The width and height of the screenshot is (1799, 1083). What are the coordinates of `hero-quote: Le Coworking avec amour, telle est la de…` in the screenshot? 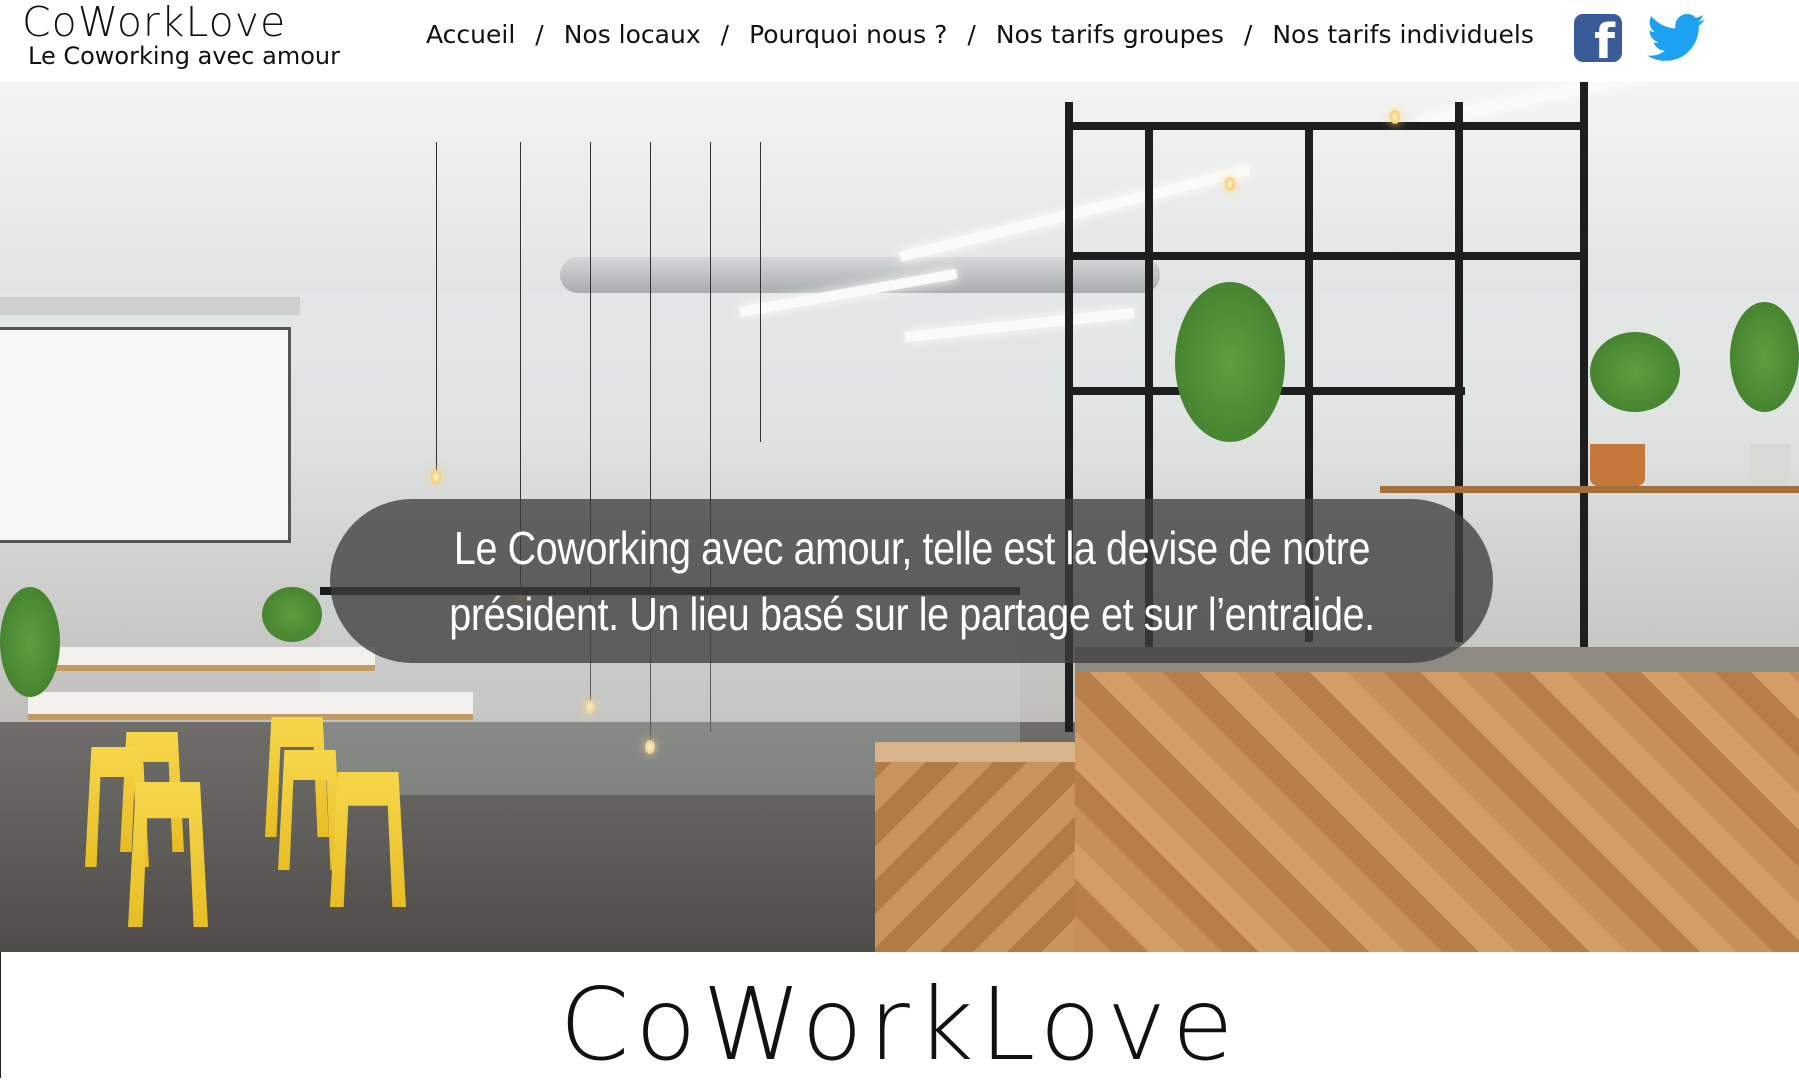 It's located at (911, 581).